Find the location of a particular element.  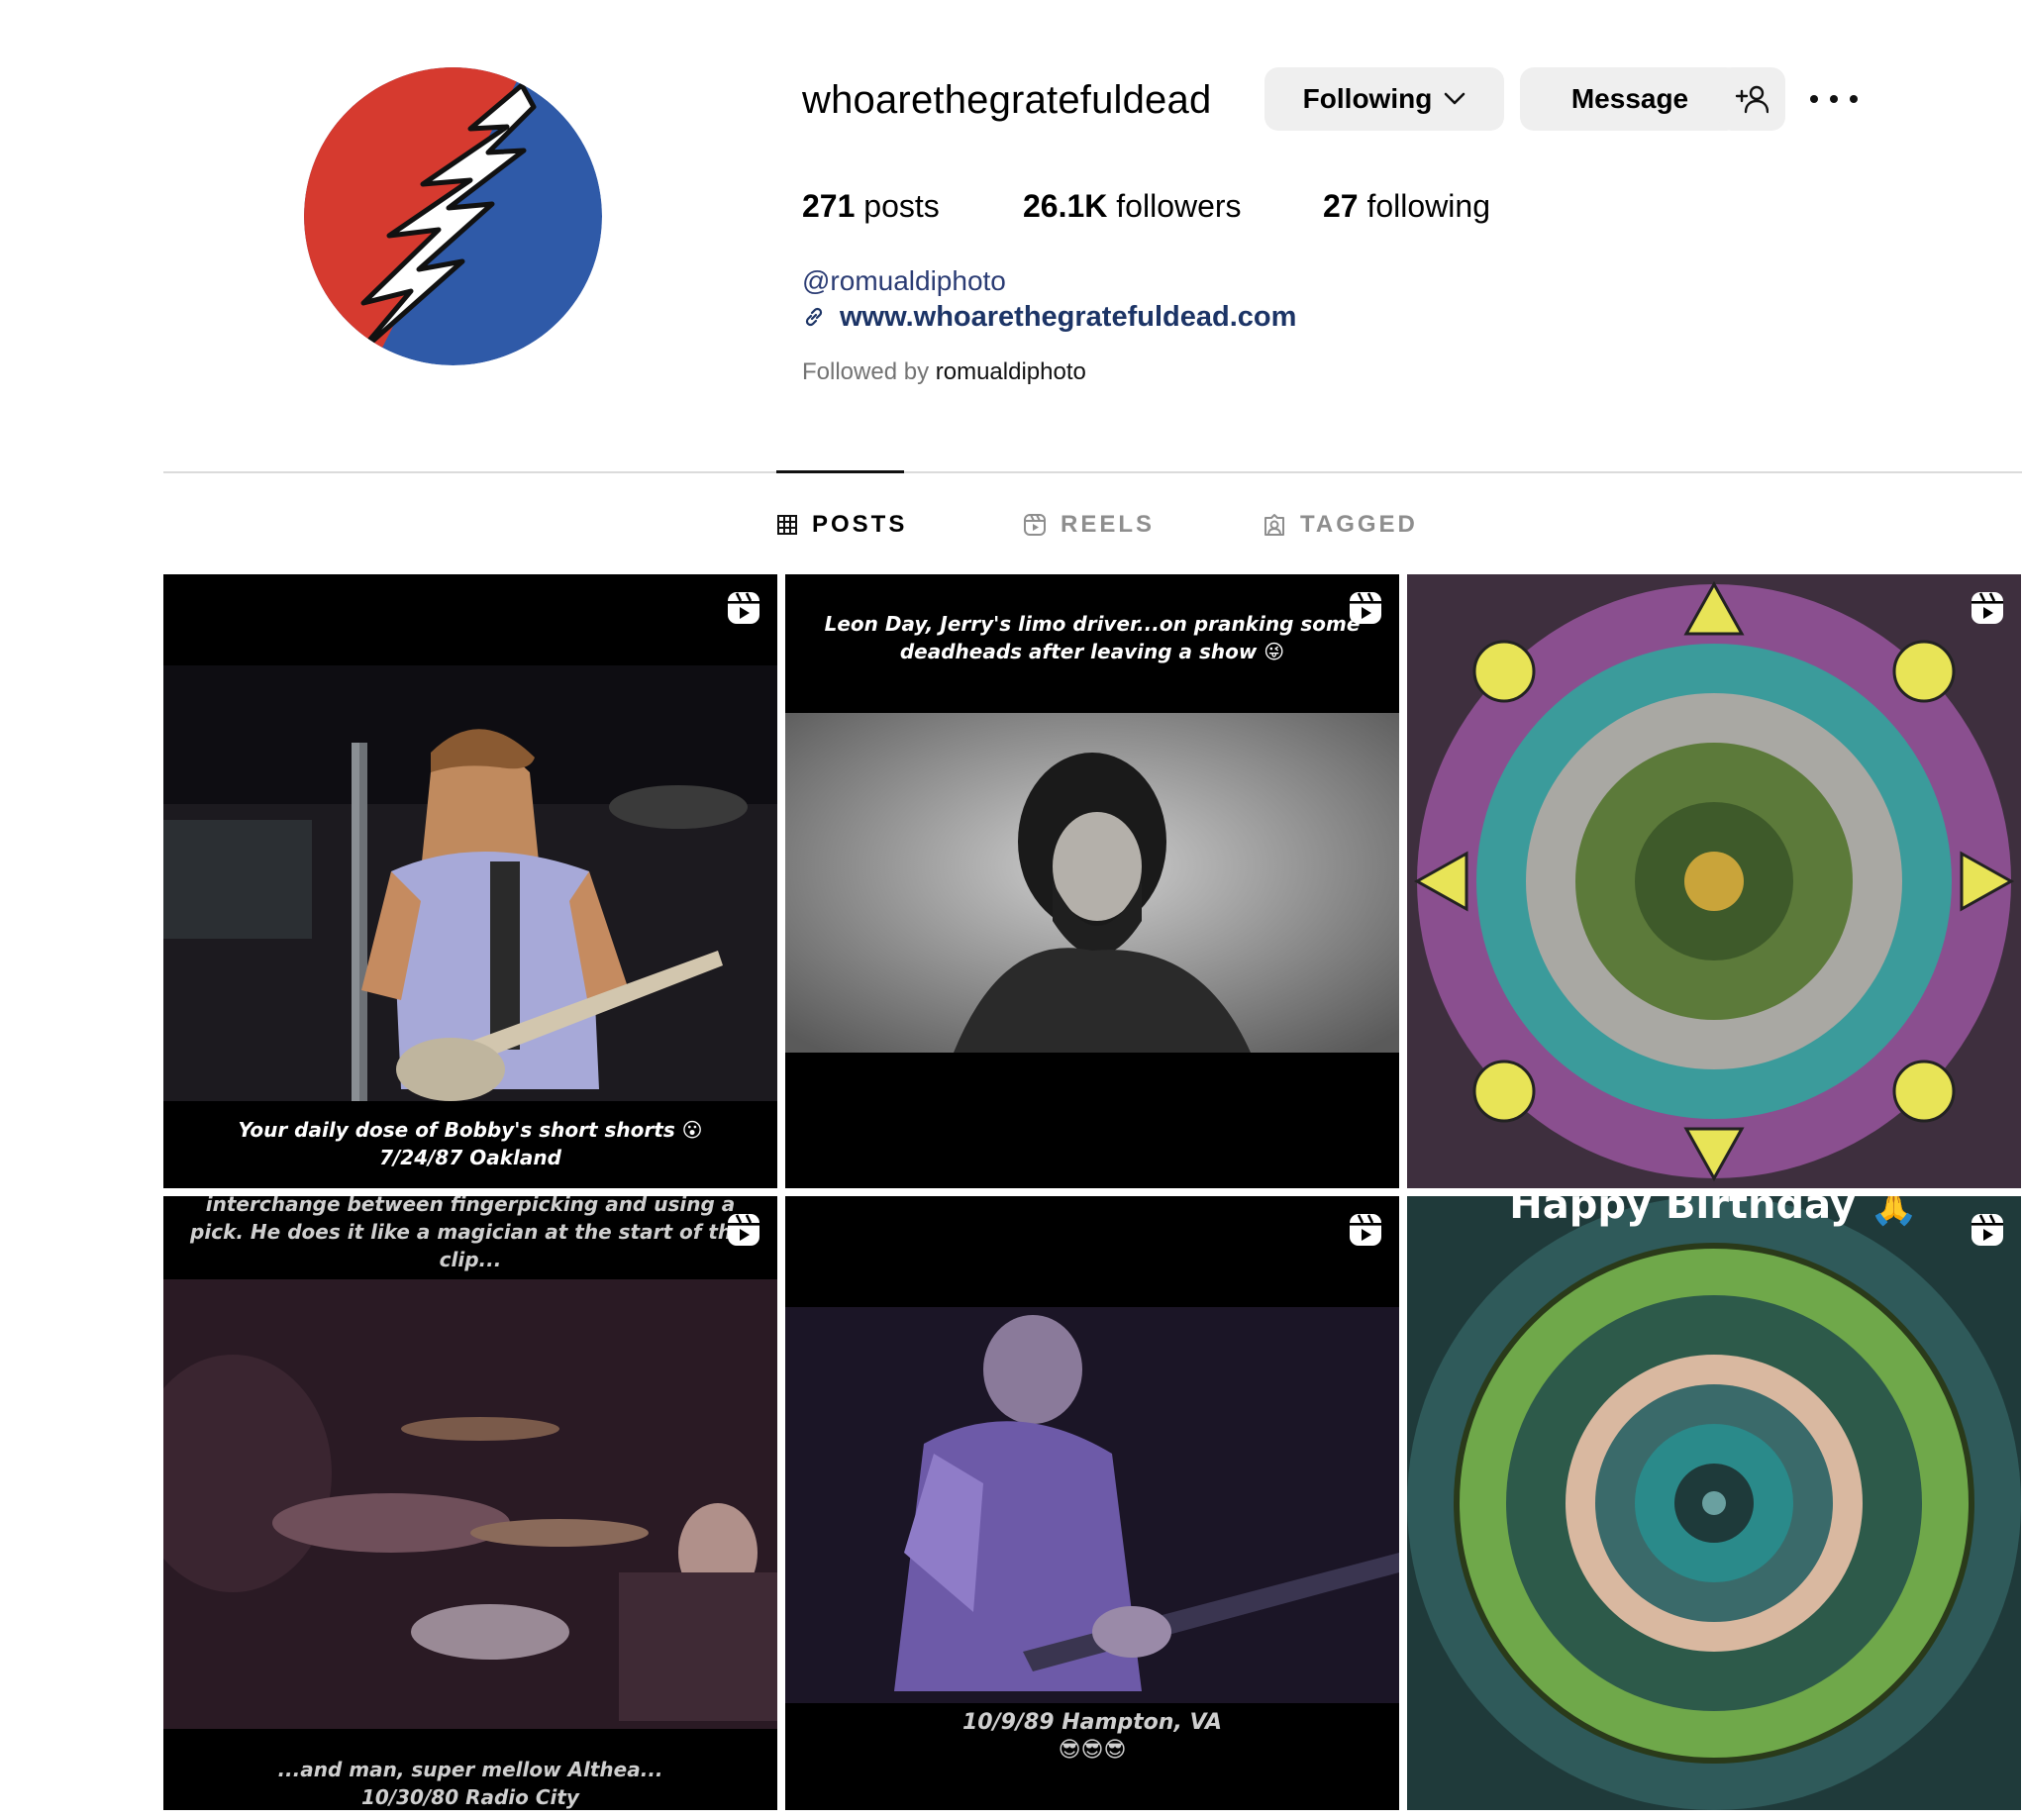

more-options-button is located at coordinates (1834, 99).